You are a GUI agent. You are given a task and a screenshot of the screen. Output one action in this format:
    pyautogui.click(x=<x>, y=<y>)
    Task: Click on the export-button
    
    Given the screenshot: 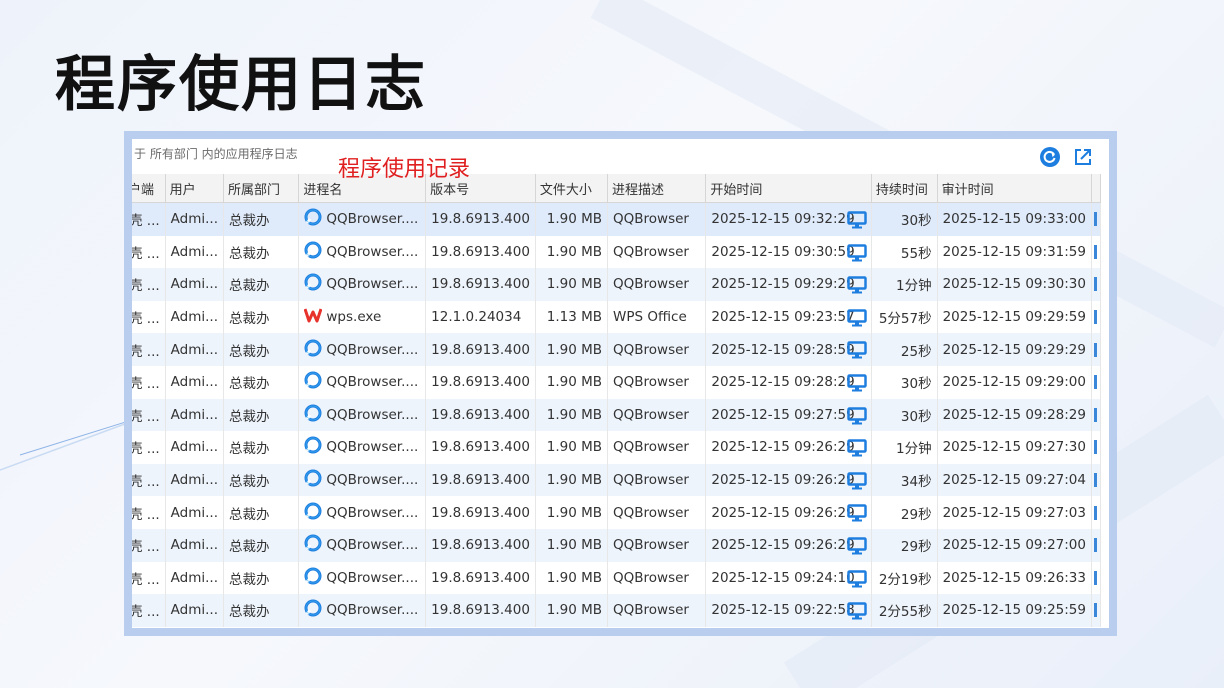 What is the action you would take?
    pyautogui.click(x=1083, y=157)
    